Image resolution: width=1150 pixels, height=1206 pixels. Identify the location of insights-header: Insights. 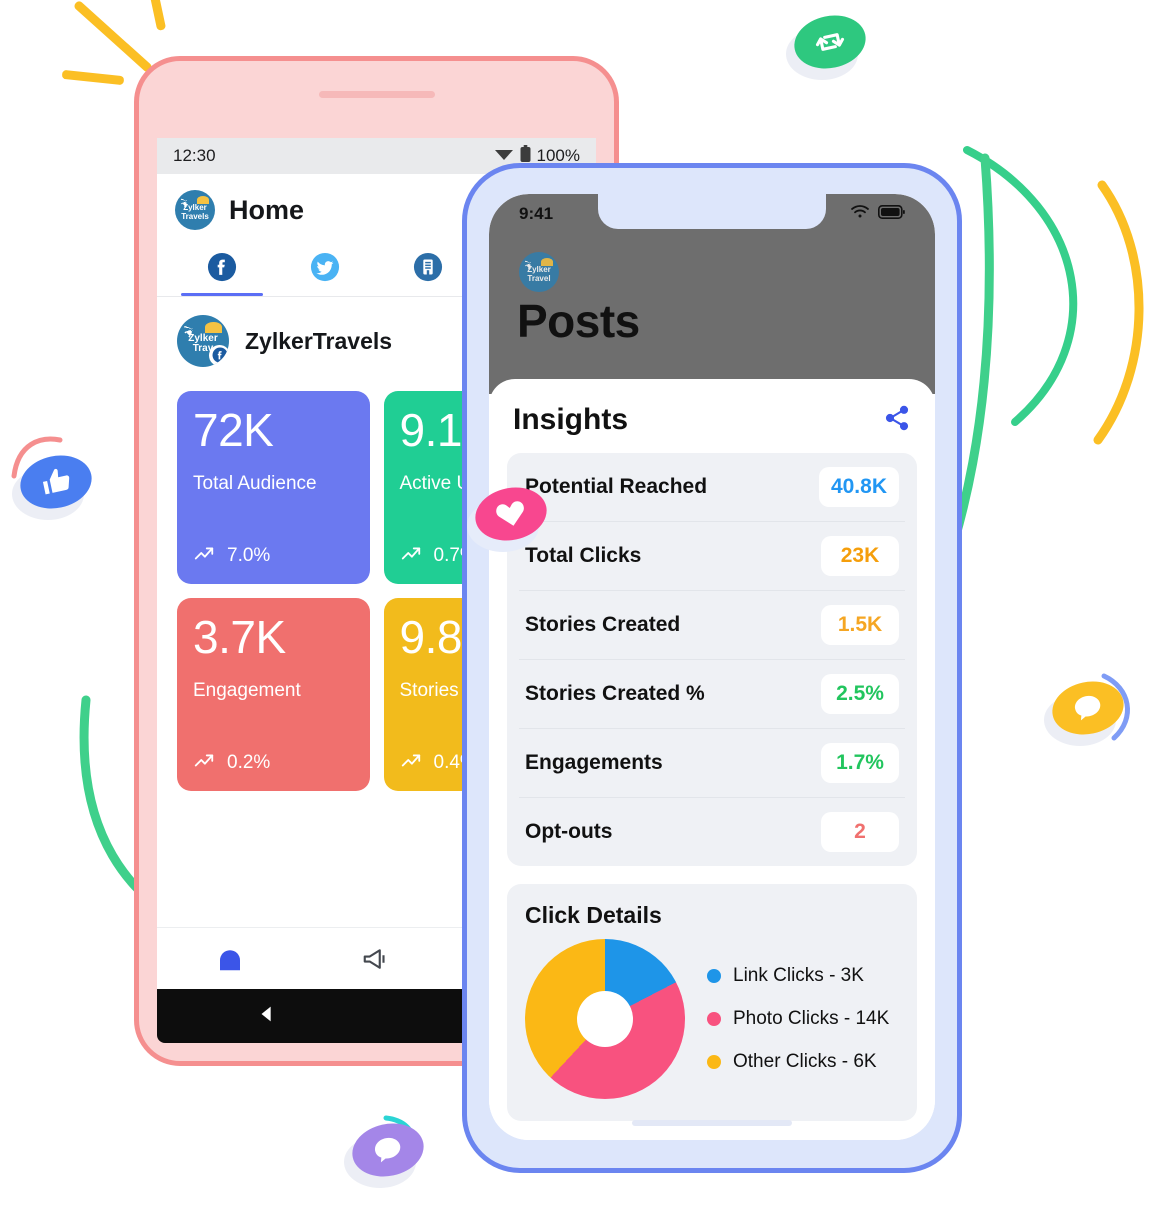
(712, 426).